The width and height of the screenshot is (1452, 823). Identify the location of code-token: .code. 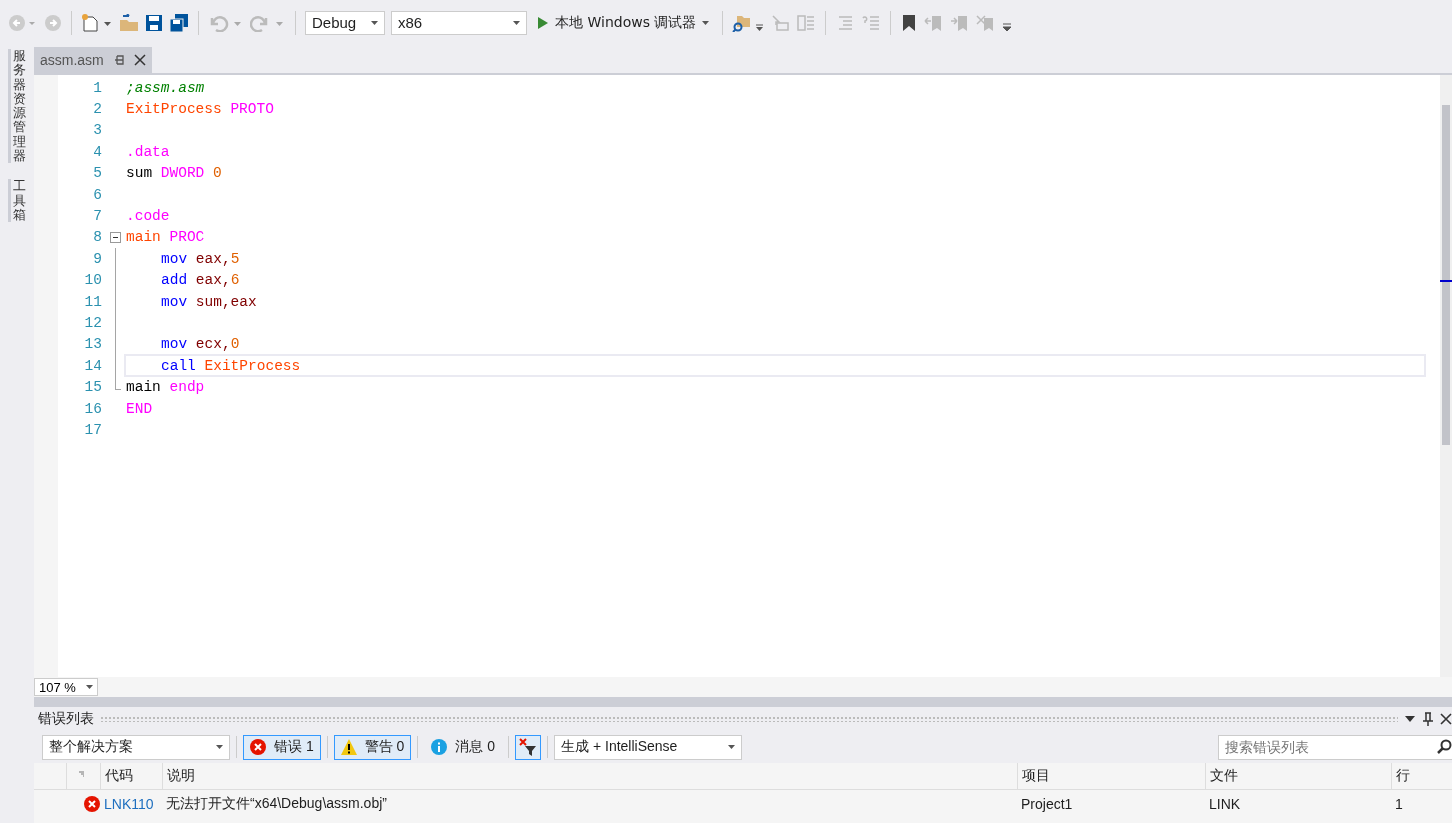
(148, 216).